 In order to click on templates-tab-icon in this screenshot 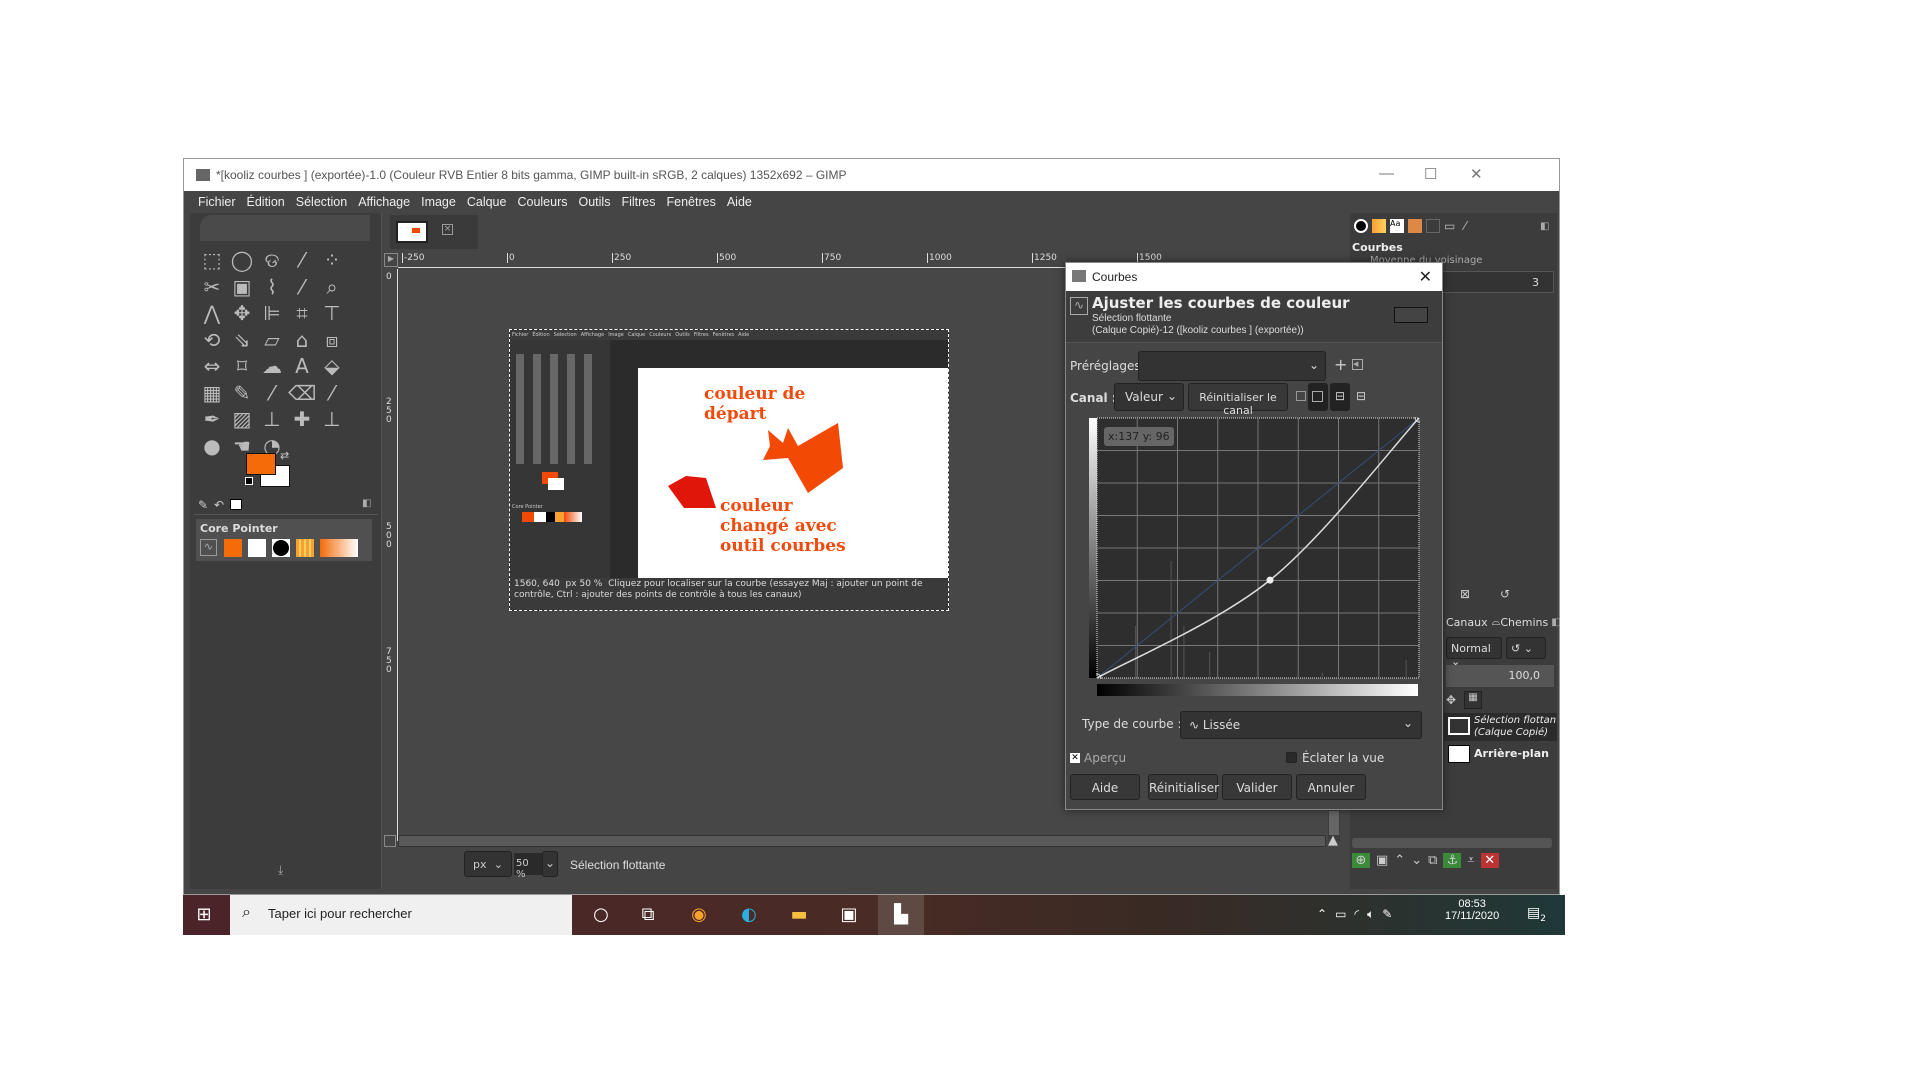, I will do `click(1433, 226)`.